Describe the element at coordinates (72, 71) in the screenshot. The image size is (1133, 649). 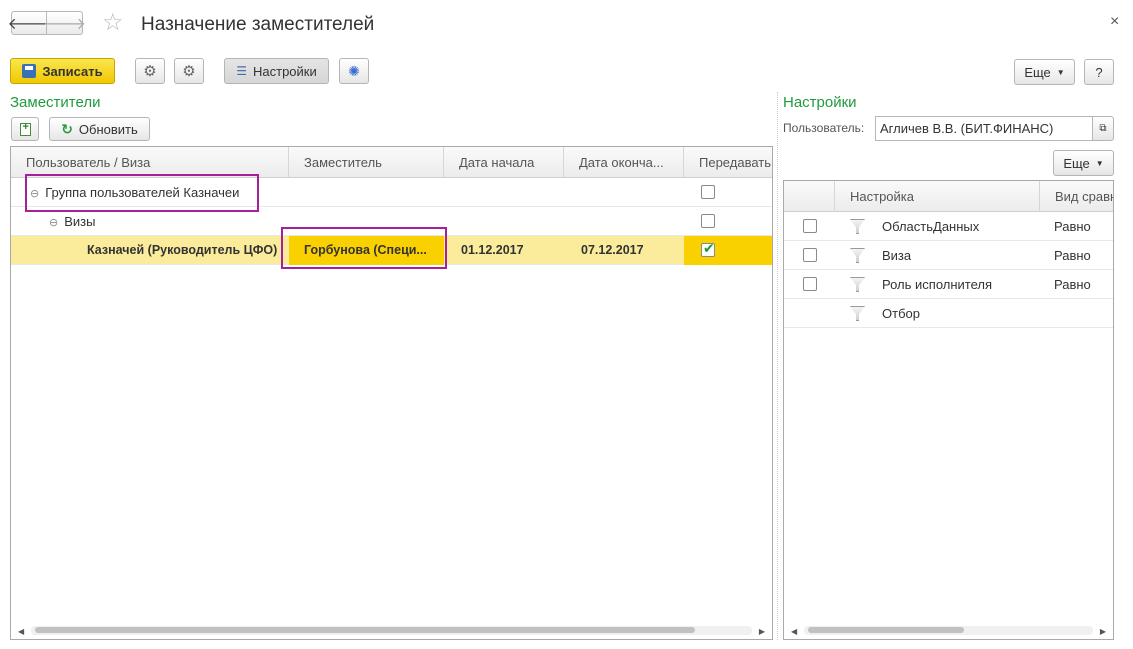
I see `save-button-label: Записать` at that location.